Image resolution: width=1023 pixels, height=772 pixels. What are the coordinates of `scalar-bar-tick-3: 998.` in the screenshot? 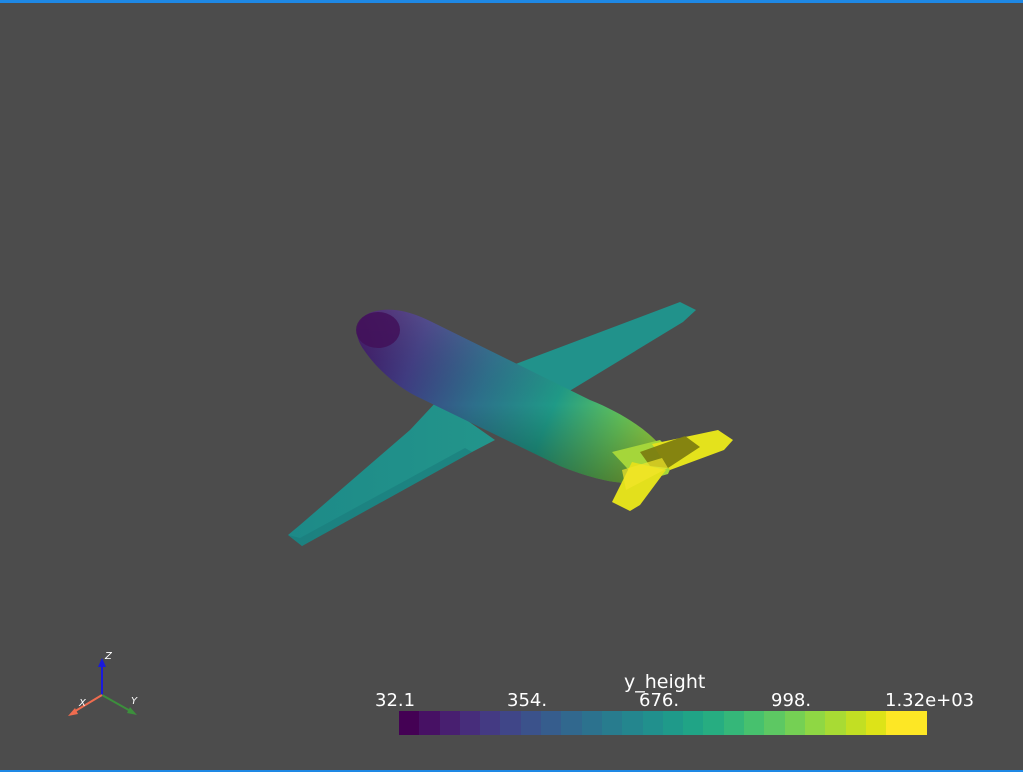 It's located at (791, 700).